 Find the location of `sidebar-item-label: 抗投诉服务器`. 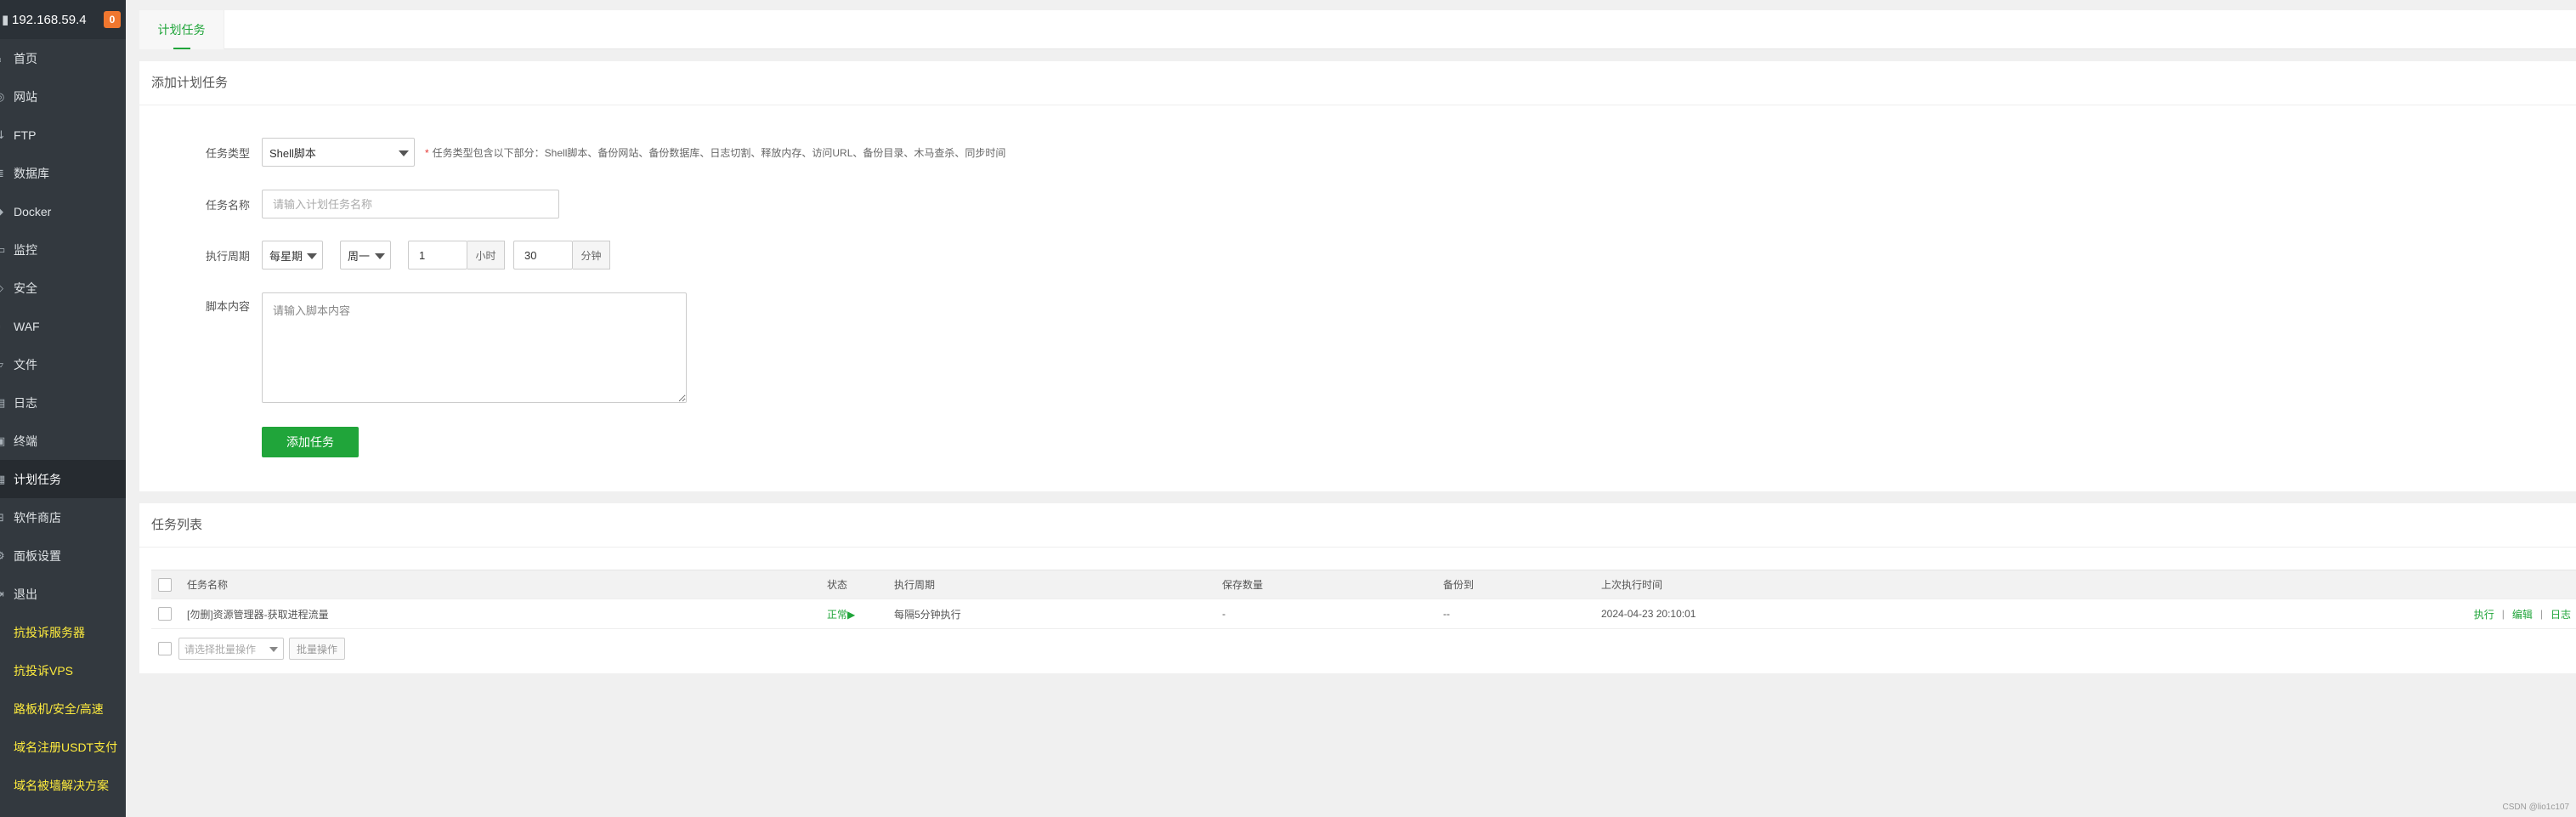

sidebar-item-label: 抗投诉服务器 is located at coordinates (49, 632).